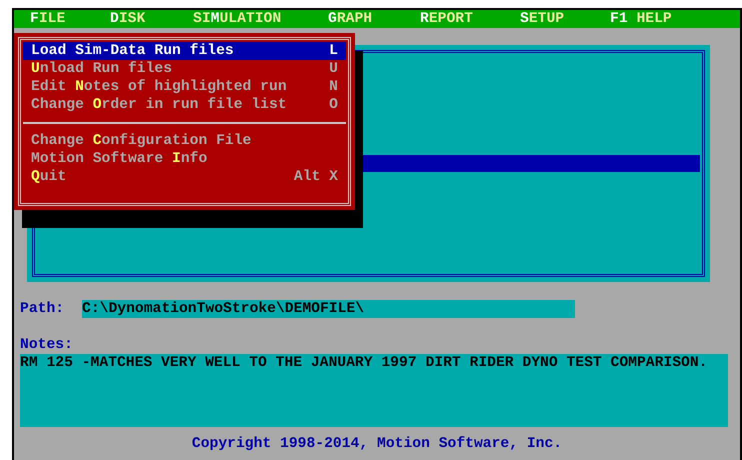  Describe the element at coordinates (184, 141) in the screenshot. I see `menu-option: Change Configuration File` at that location.